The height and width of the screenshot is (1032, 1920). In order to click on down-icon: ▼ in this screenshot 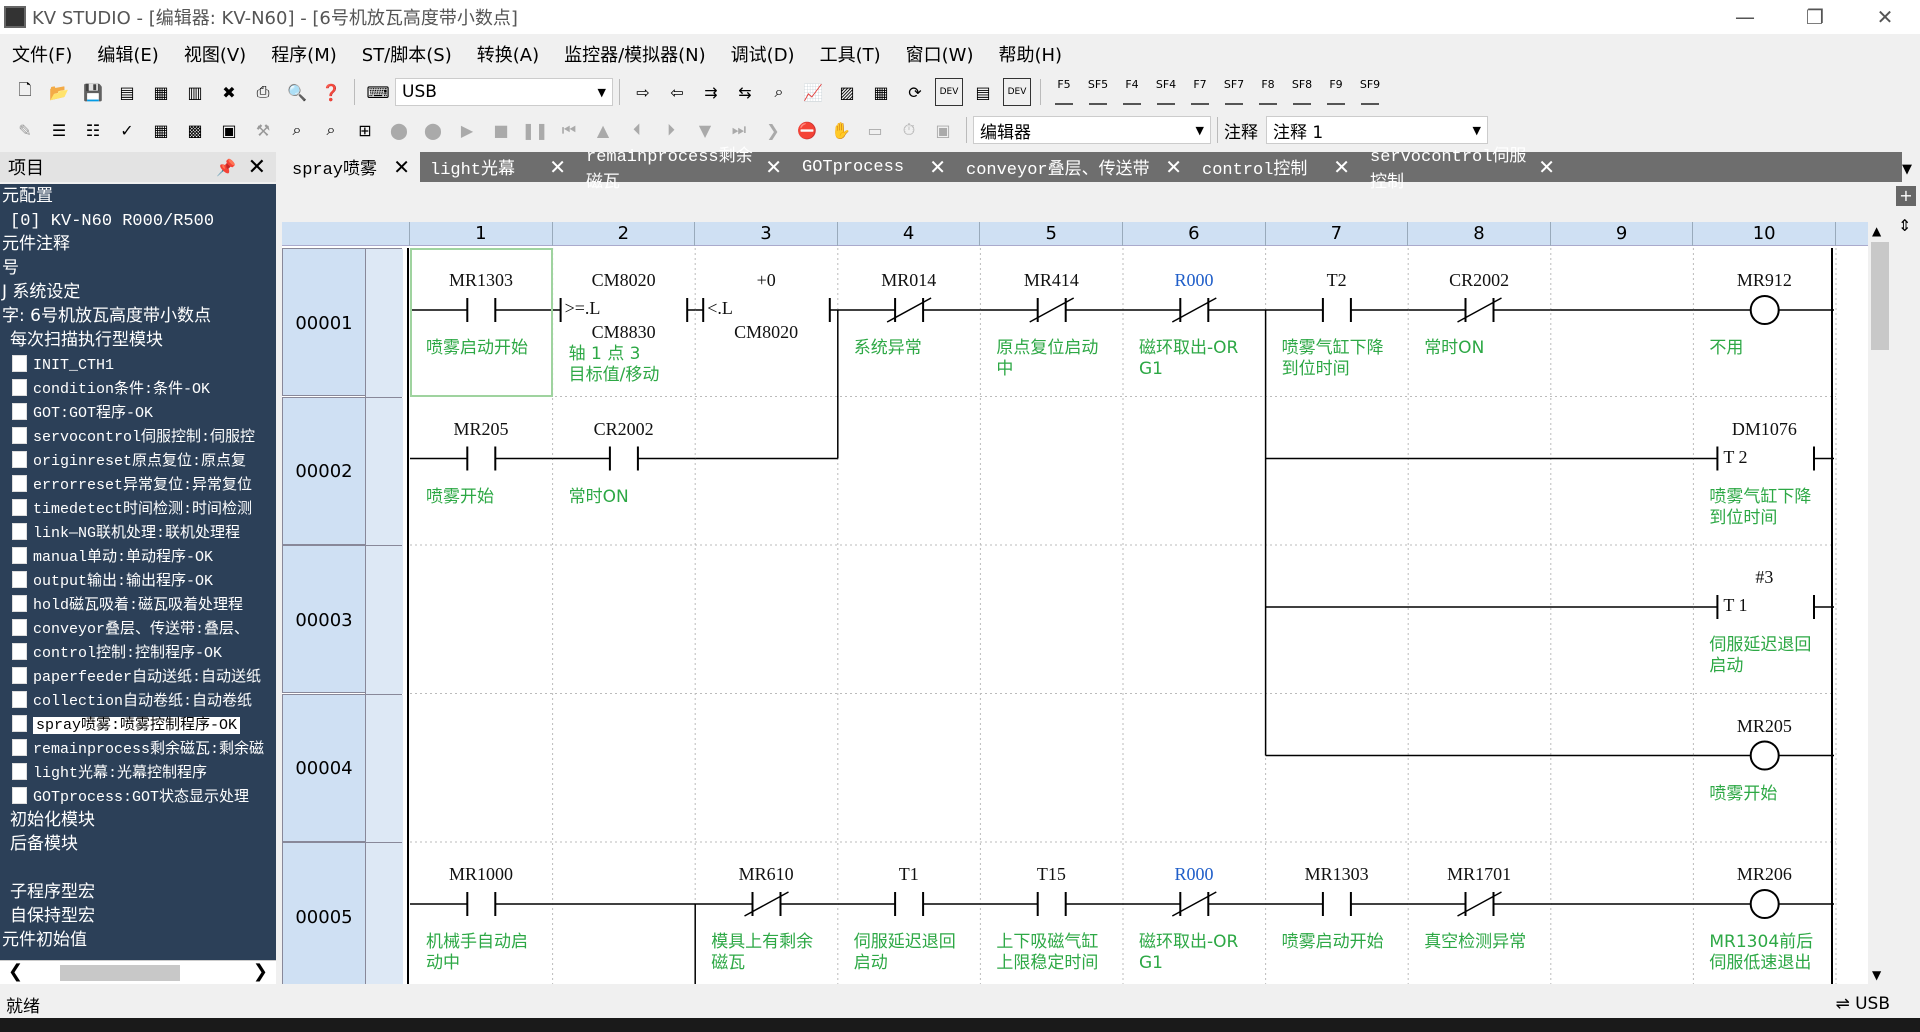, I will do `click(705, 130)`.